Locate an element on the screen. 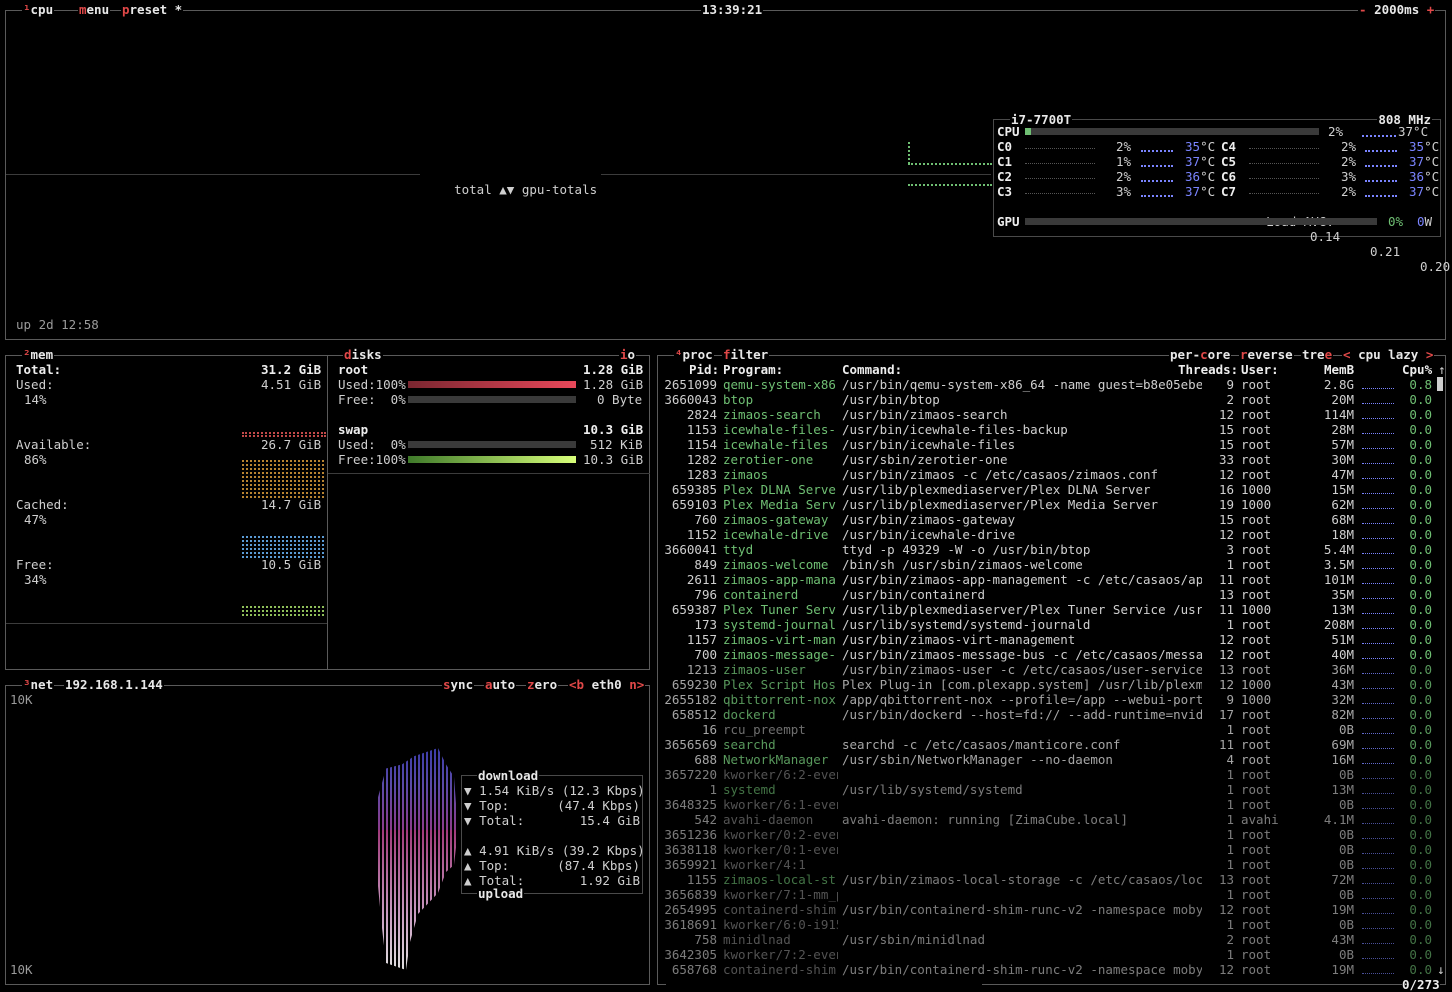  process-threads: 12 is located at coordinates (1226, 969).